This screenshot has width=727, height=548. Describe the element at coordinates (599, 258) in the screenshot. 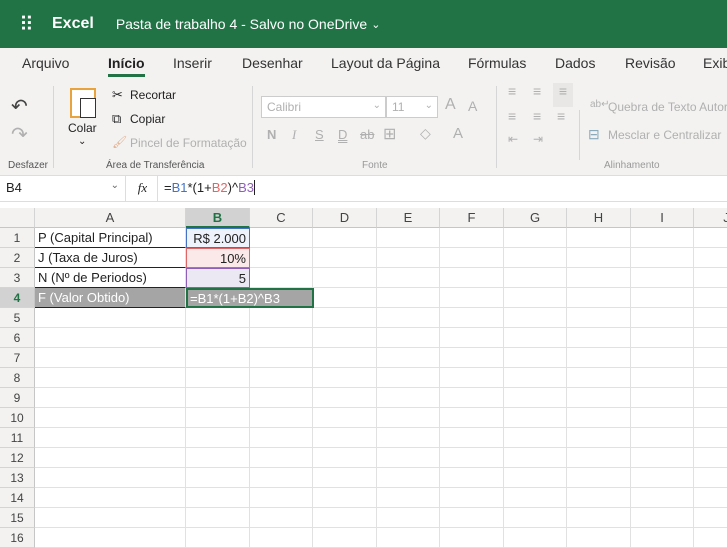

I see `cell-H2` at that location.